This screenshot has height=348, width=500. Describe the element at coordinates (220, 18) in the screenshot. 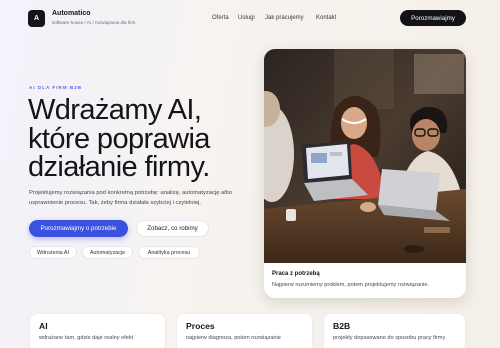

I see `nav-link-oferta: Oferta` at that location.